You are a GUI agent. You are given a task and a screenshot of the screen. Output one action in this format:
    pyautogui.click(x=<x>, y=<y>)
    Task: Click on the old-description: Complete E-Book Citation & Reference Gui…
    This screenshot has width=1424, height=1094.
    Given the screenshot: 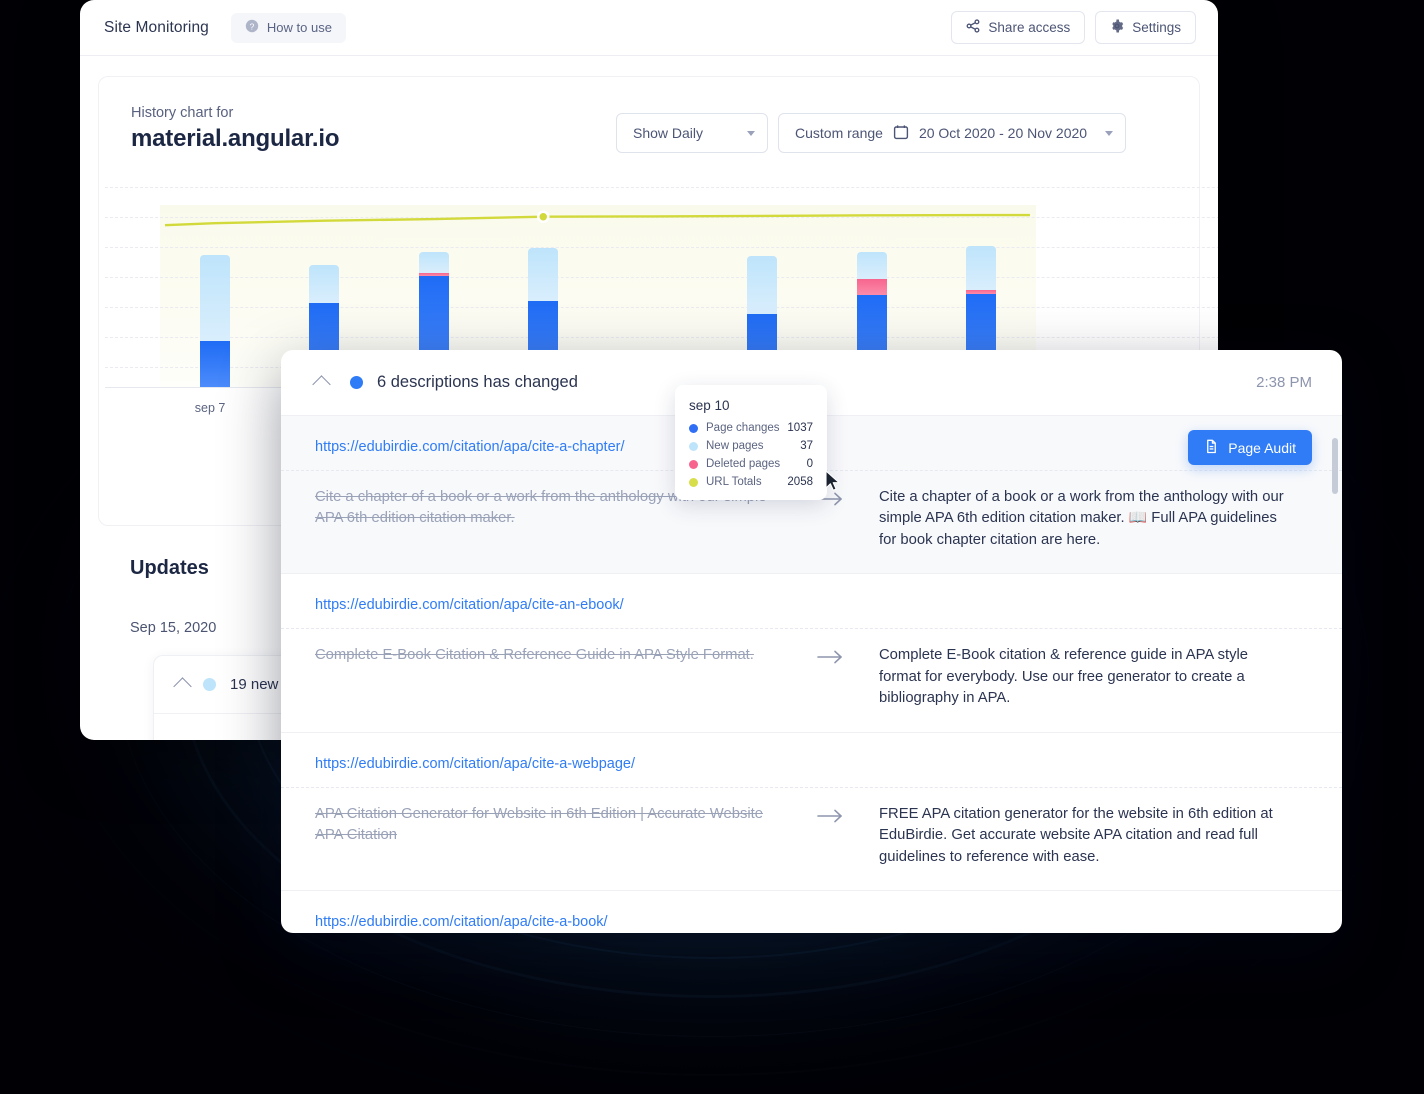 What is the action you would take?
    pyautogui.click(x=534, y=655)
    